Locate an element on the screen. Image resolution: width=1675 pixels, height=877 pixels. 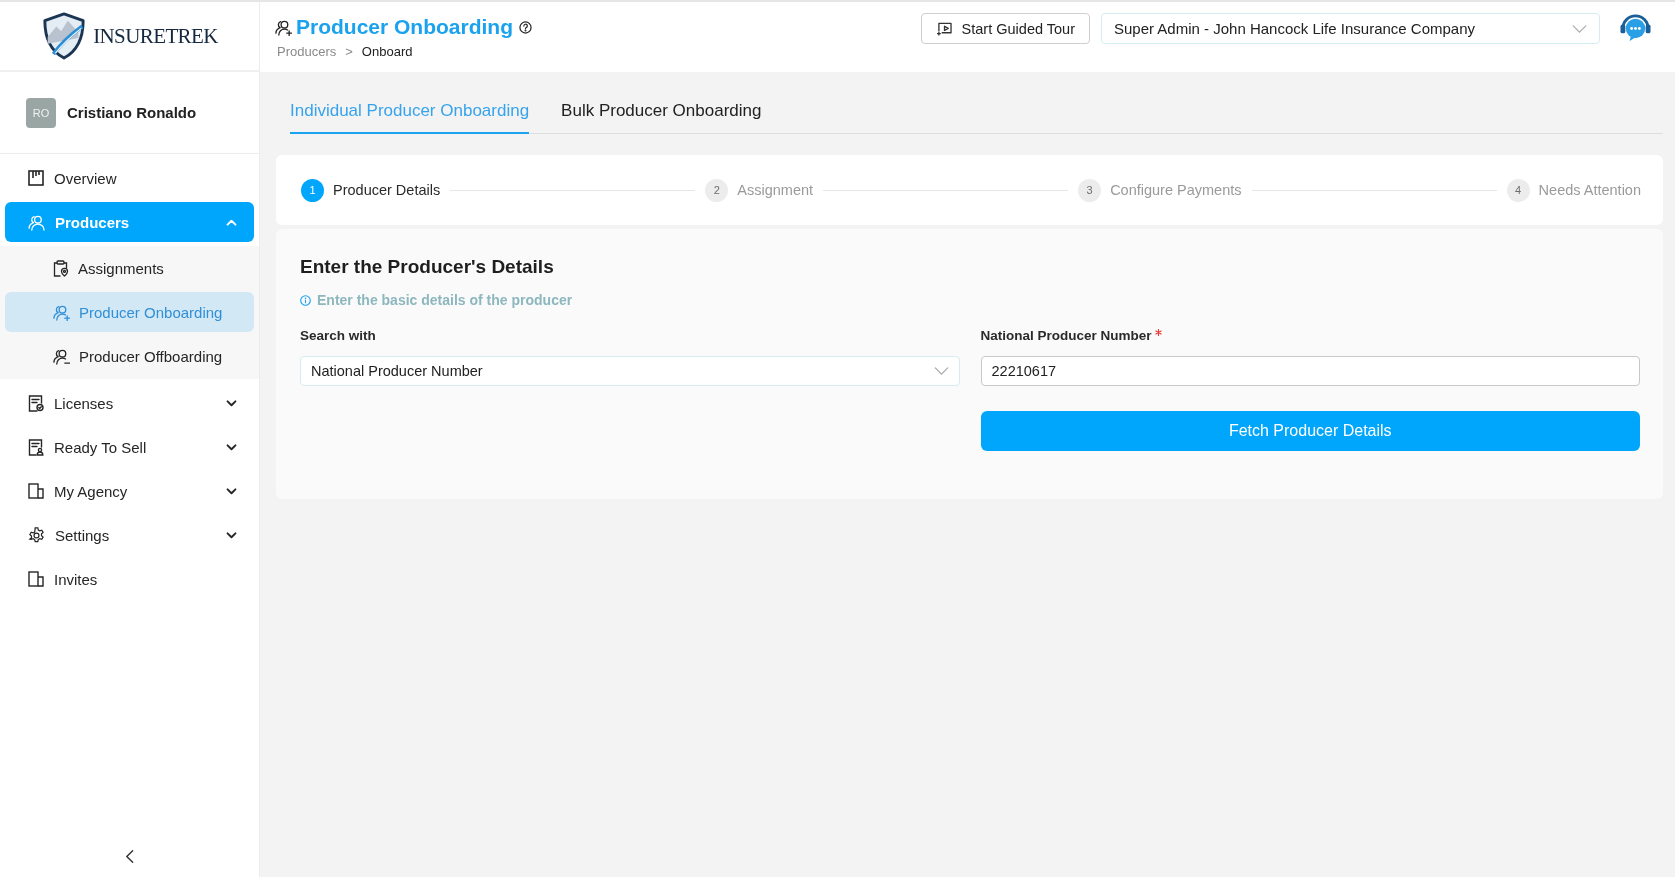
select-field: National Producer Number is located at coordinates (630, 371).